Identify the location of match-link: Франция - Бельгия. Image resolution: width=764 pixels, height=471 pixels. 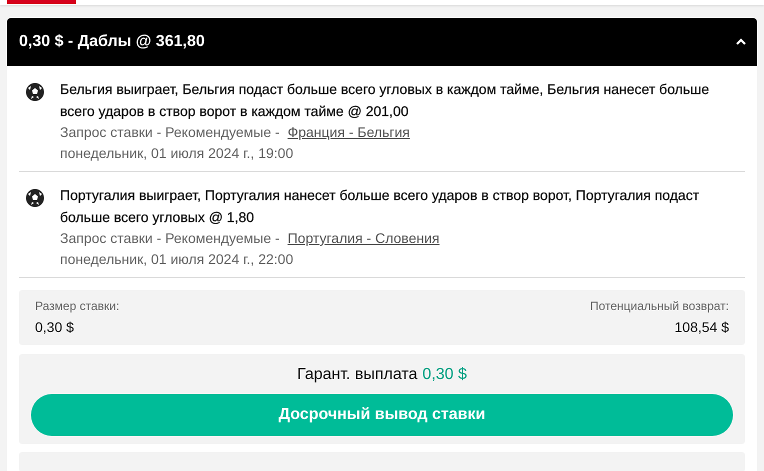
(349, 132).